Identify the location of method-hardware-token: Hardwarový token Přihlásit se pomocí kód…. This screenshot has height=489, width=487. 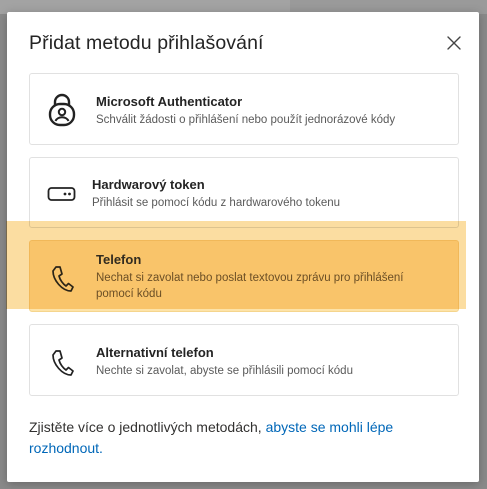
(244, 192).